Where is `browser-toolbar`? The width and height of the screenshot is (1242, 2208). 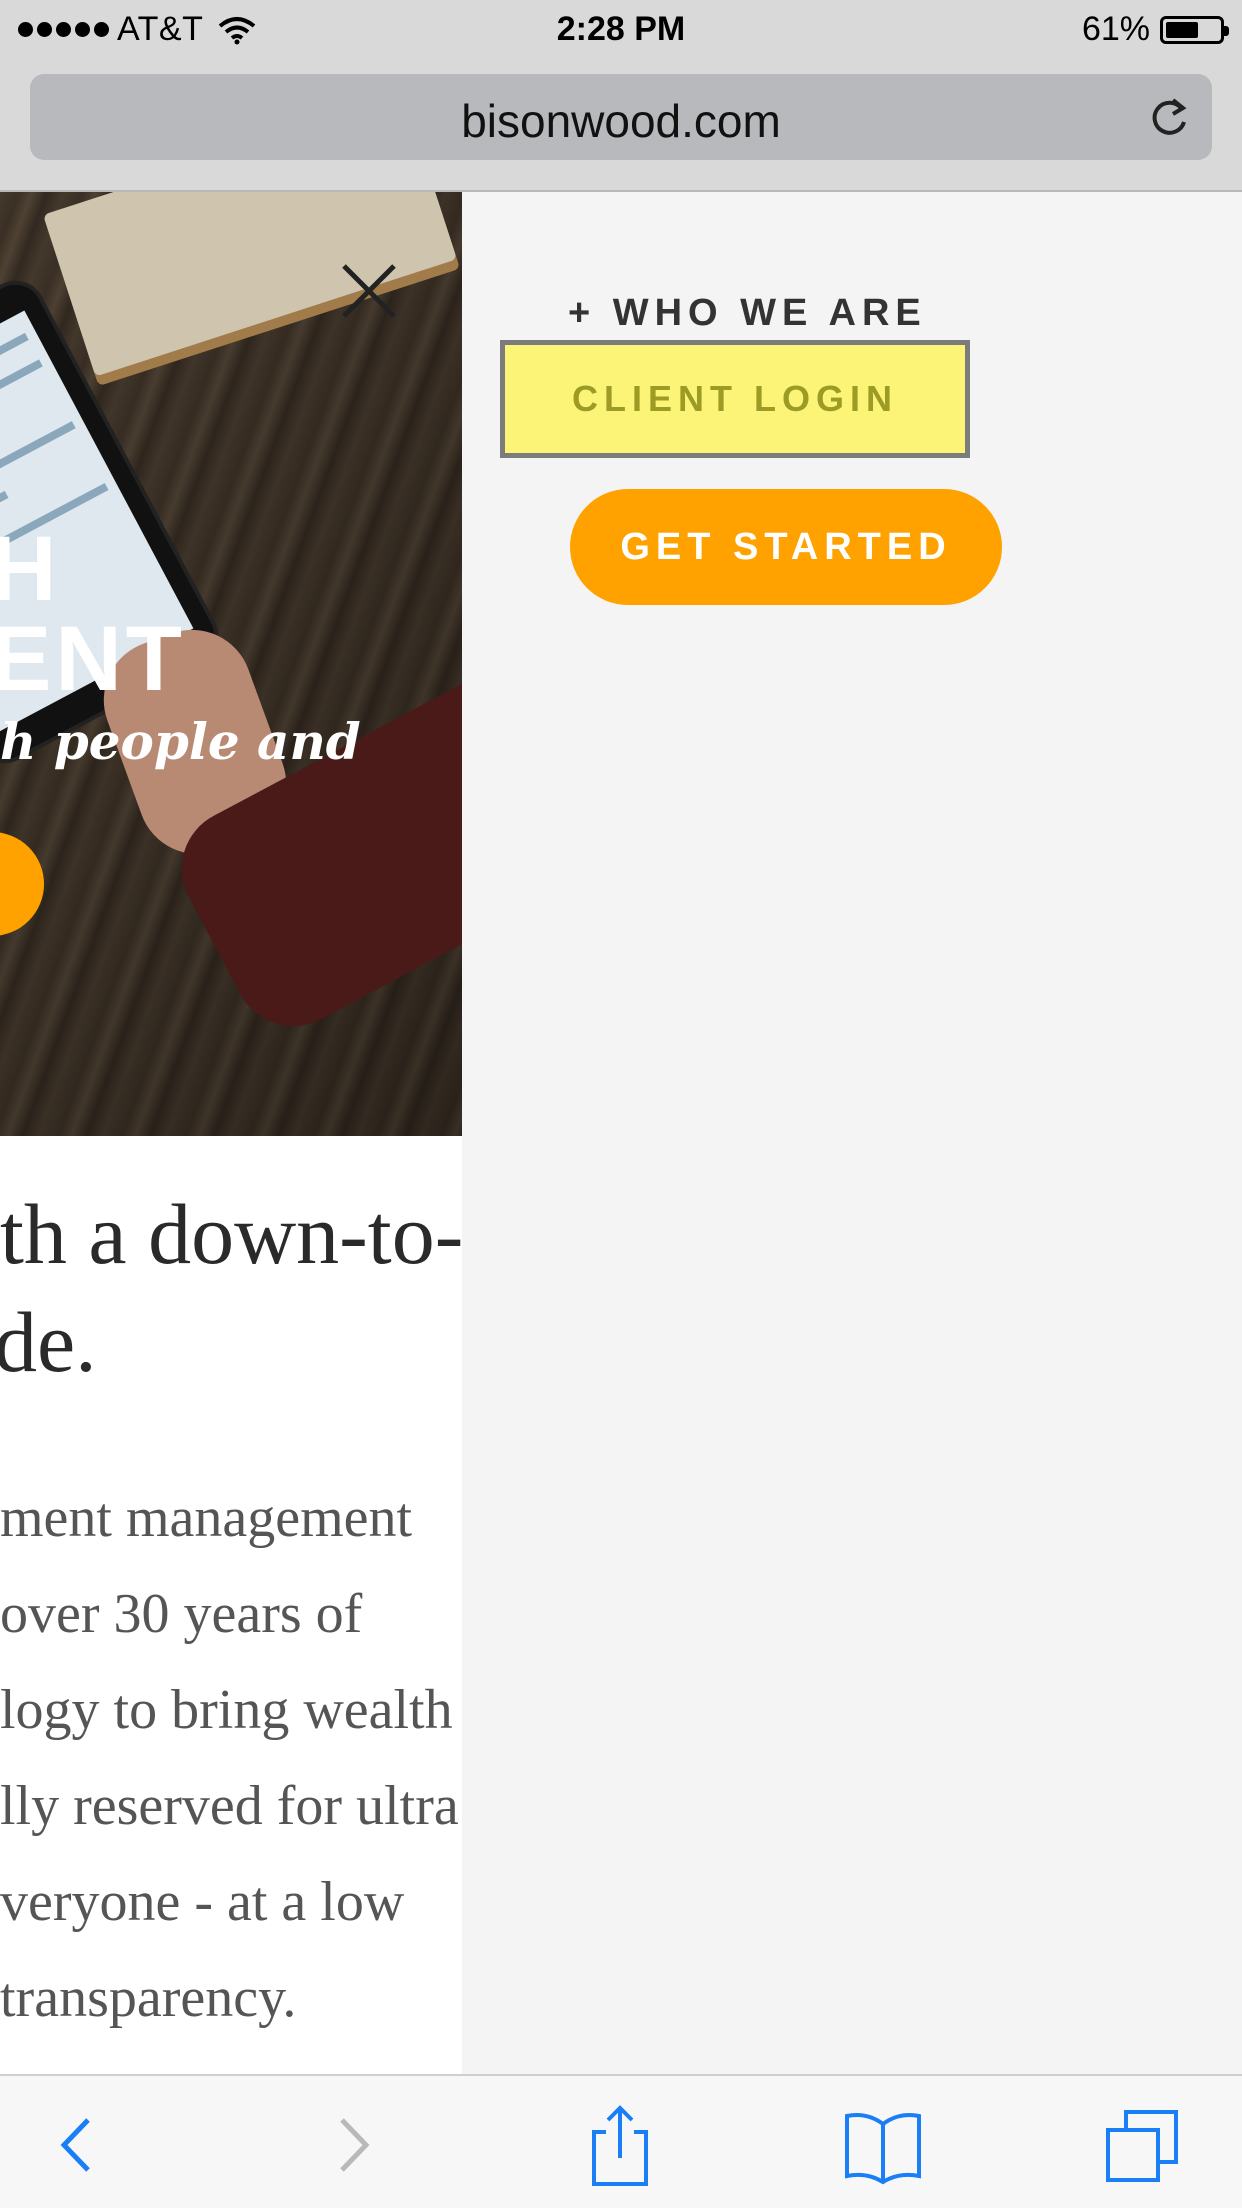 browser-toolbar is located at coordinates (621, 2141).